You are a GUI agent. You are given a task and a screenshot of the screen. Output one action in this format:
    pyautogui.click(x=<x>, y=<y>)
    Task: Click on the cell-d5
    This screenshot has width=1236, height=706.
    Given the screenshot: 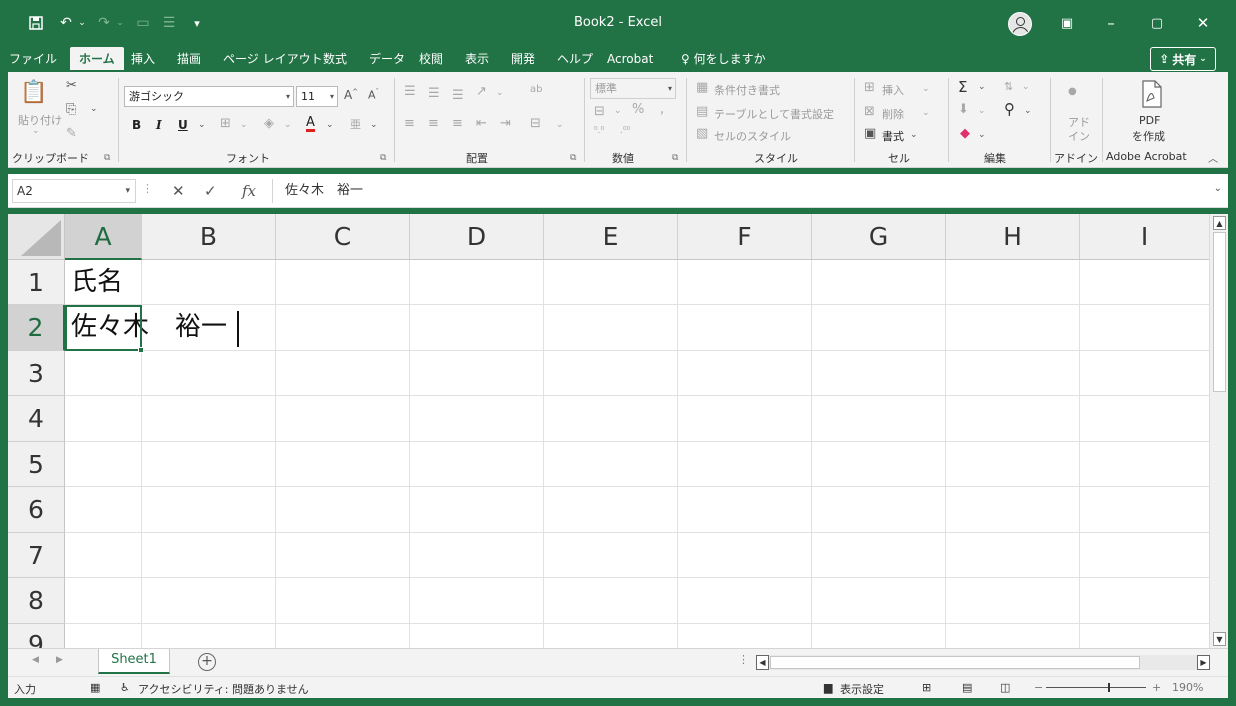 What is the action you would take?
    pyautogui.click(x=477, y=464)
    